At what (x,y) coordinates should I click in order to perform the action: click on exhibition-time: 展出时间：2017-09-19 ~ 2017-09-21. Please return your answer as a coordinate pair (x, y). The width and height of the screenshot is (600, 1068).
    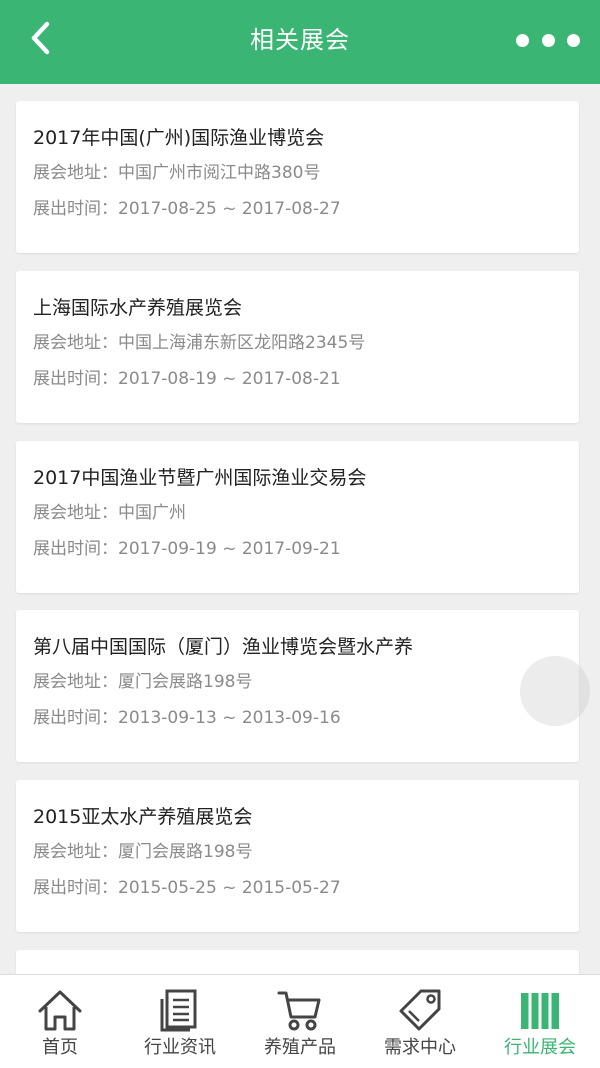
    Looking at the image, I should click on (187, 549).